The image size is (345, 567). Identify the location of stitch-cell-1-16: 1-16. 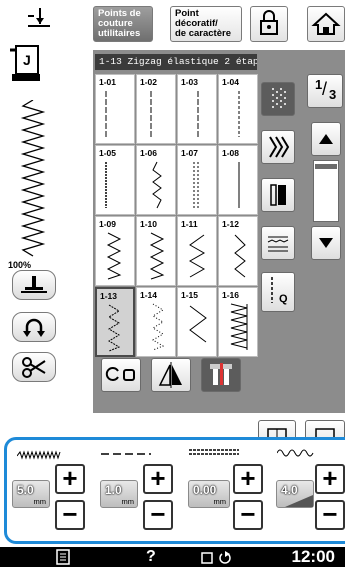
(238, 322).